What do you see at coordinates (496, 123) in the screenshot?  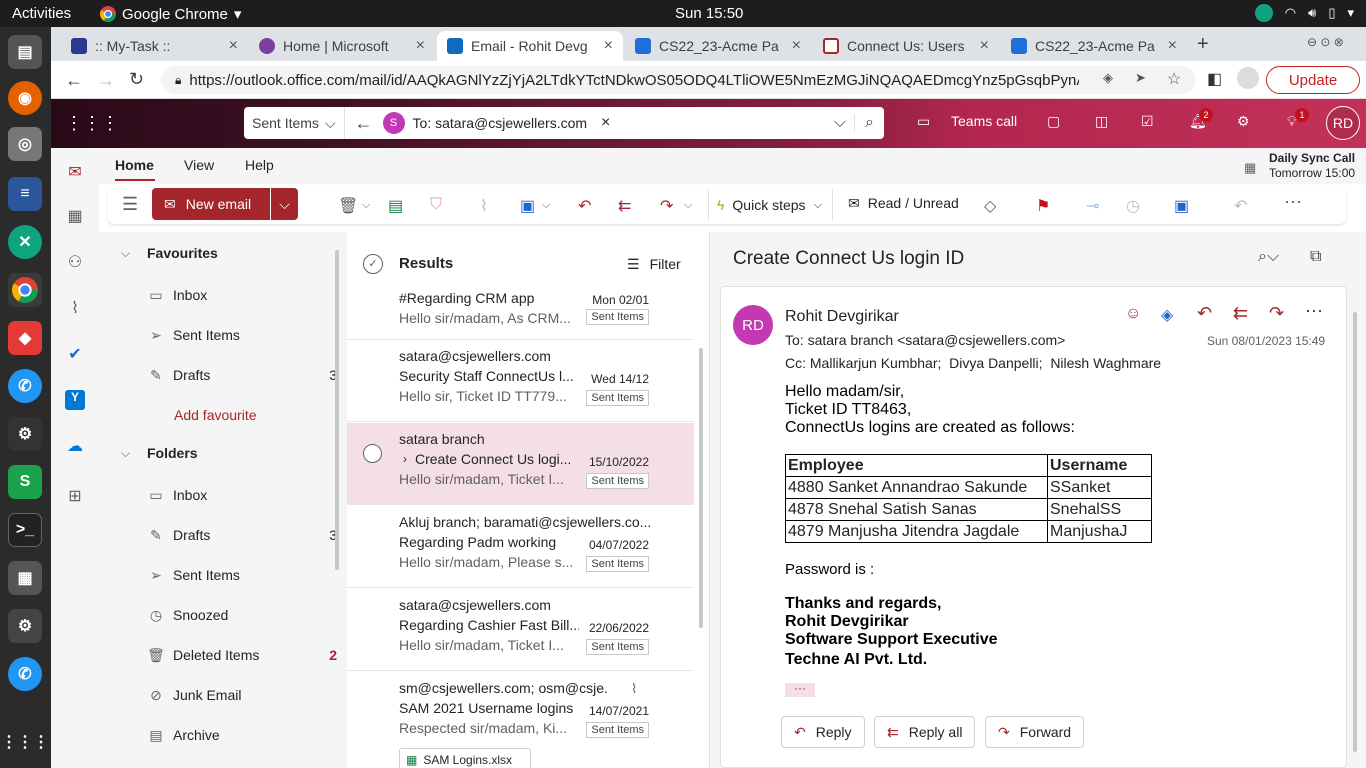 I see `search-chip: S To: satara@csjewellers.com ×` at bounding box center [496, 123].